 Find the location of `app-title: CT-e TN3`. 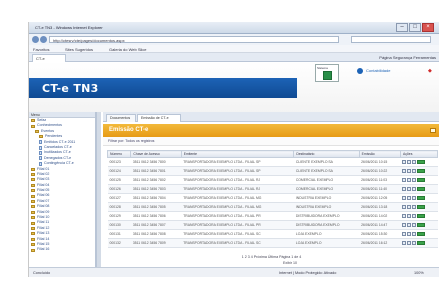

app-title: CT-e TN3 is located at coordinates (70, 88).